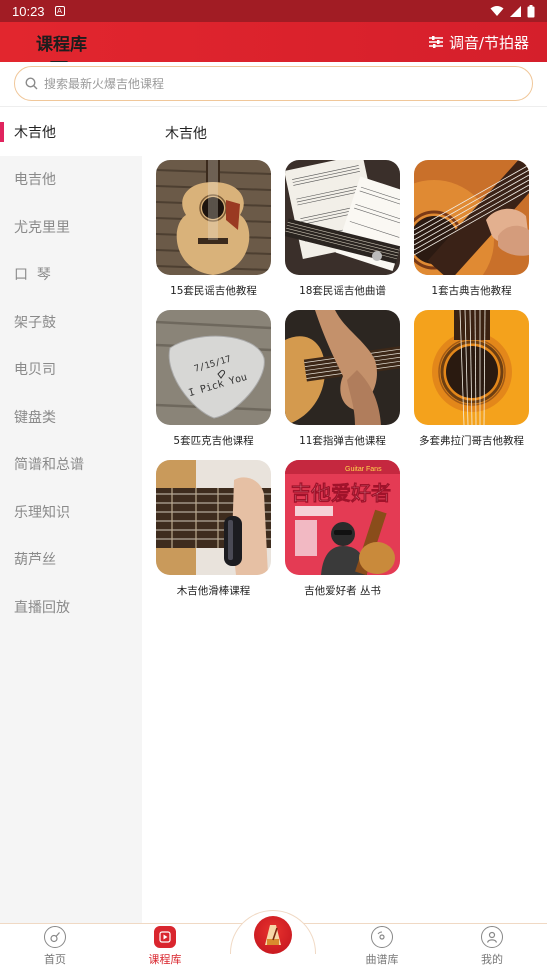 The image size is (547, 974). I want to click on course-thumbnail-slide-guitar, so click(213, 517).